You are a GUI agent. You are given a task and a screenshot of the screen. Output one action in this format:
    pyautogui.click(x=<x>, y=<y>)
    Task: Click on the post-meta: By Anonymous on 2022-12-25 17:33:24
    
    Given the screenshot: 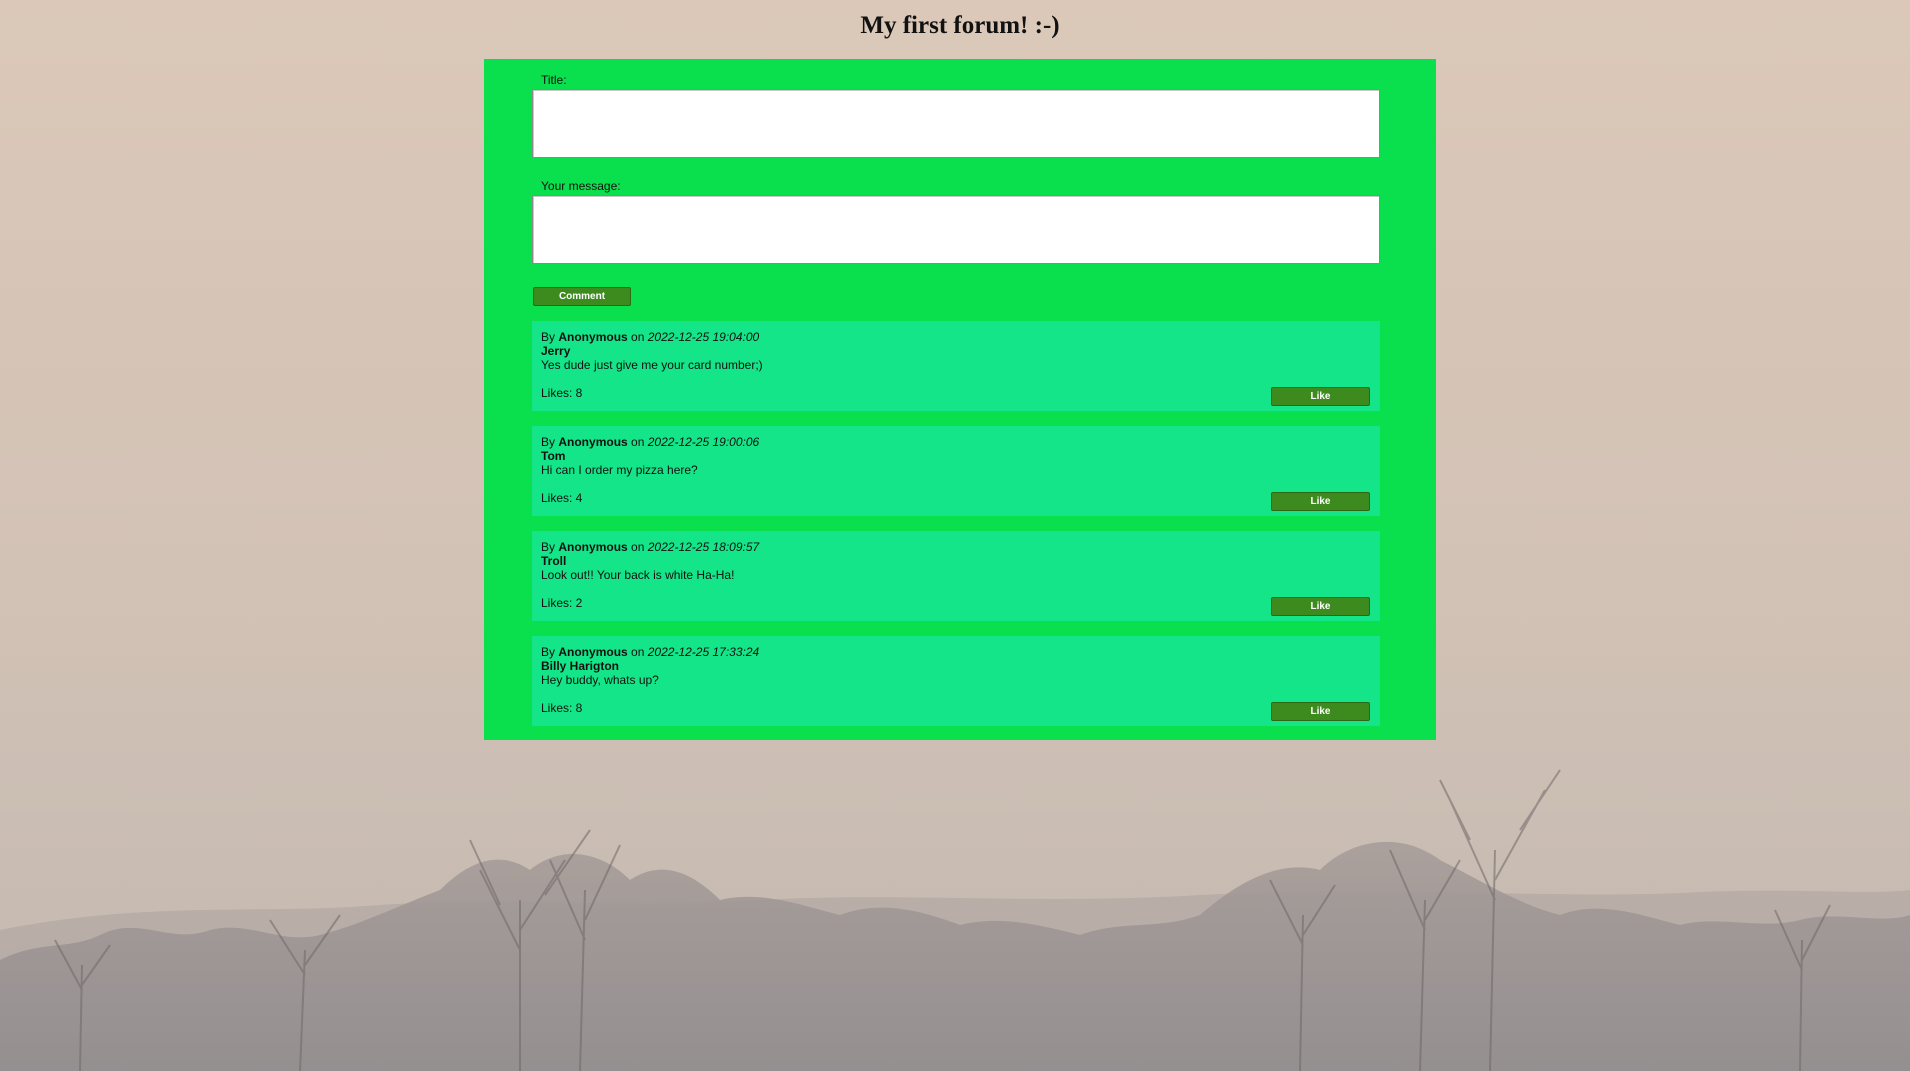 What is the action you would take?
    pyautogui.click(x=650, y=652)
    